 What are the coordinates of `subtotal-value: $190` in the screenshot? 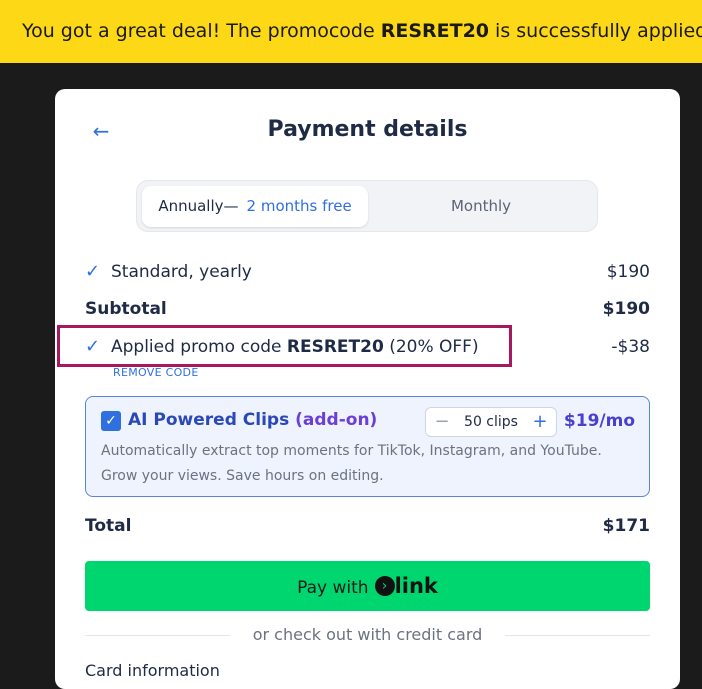 It's located at (626, 309).